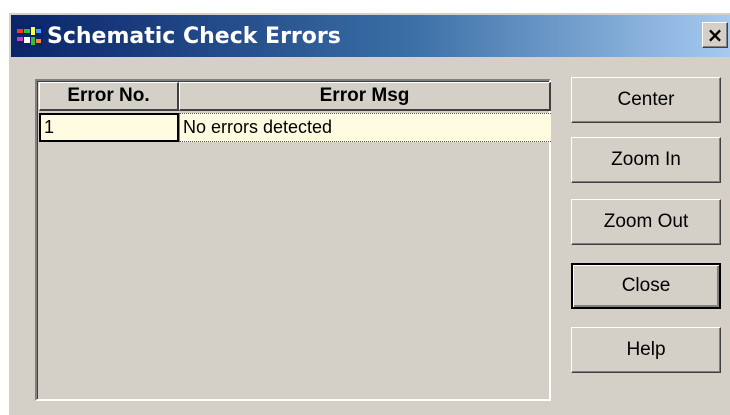 This screenshot has height=415, width=730. I want to click on cell-error-msg: No errors detected, so click(365, 127).